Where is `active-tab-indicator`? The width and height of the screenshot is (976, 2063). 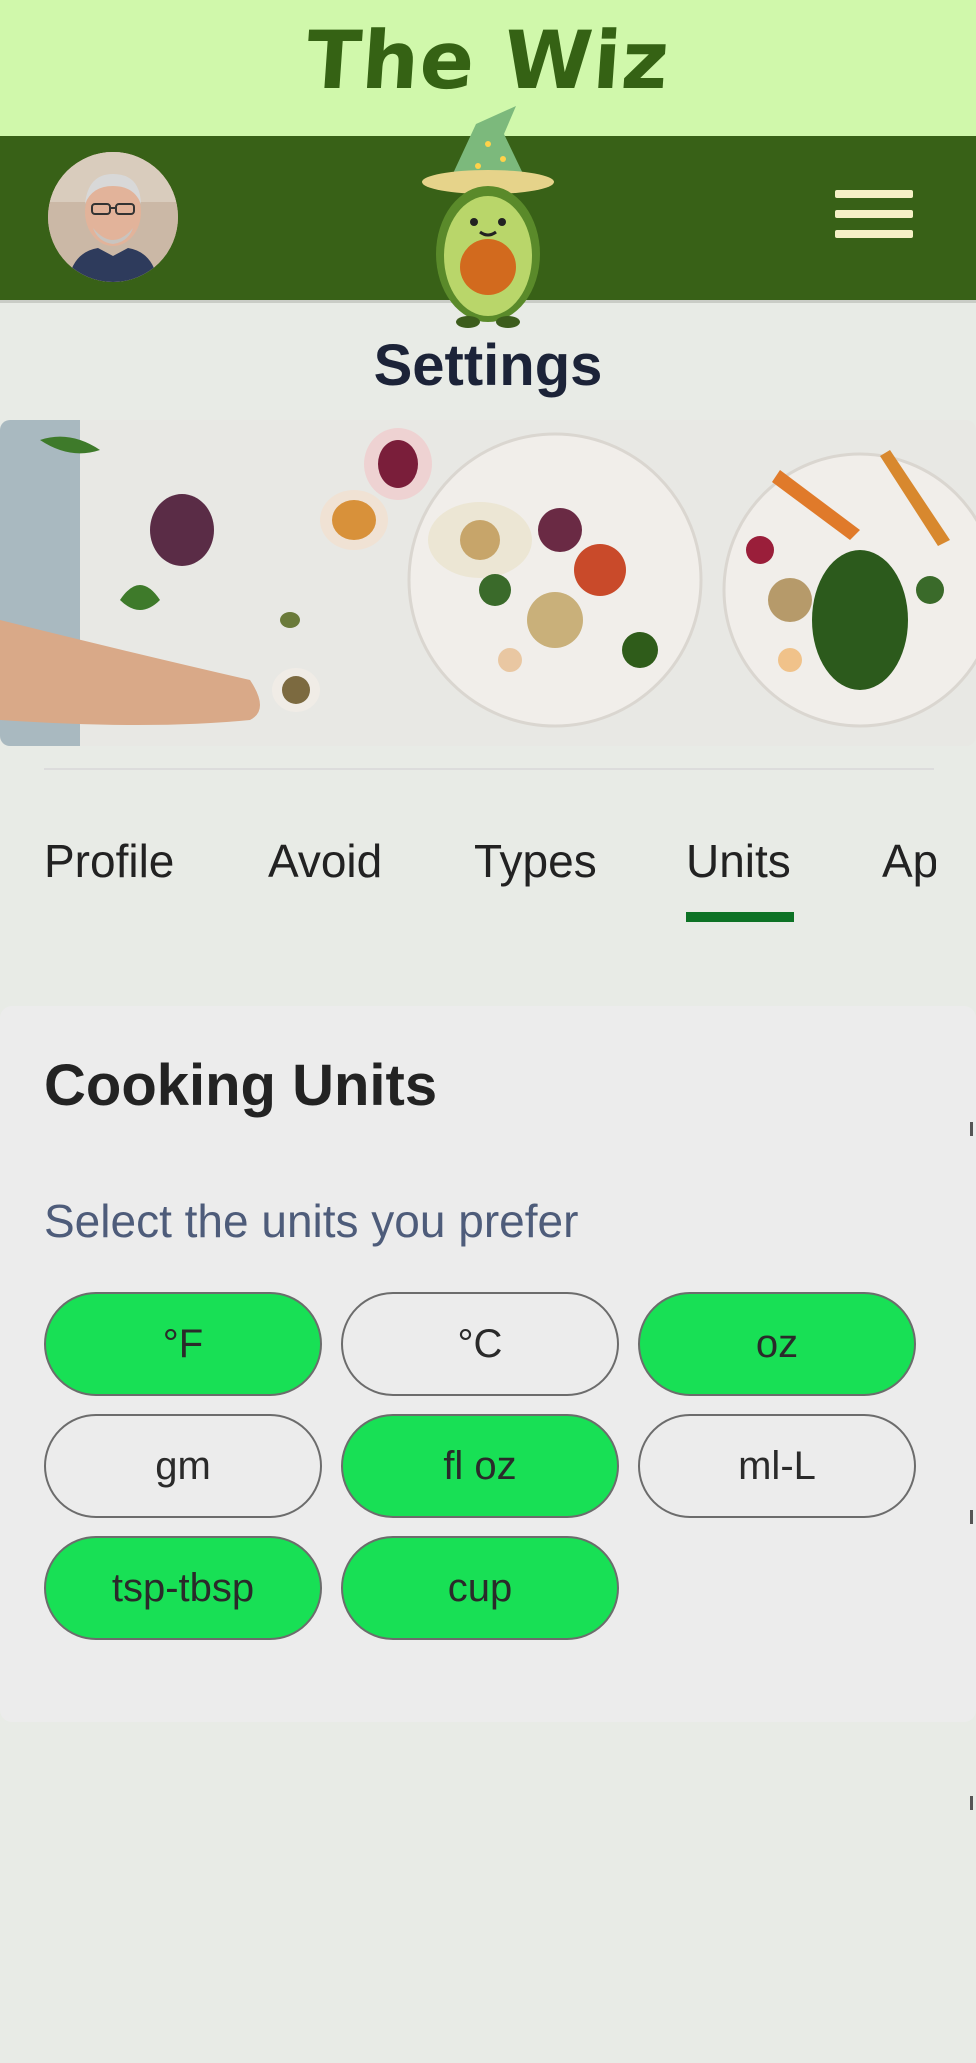 active-tab-indicator is located at coordinates (740, 917).